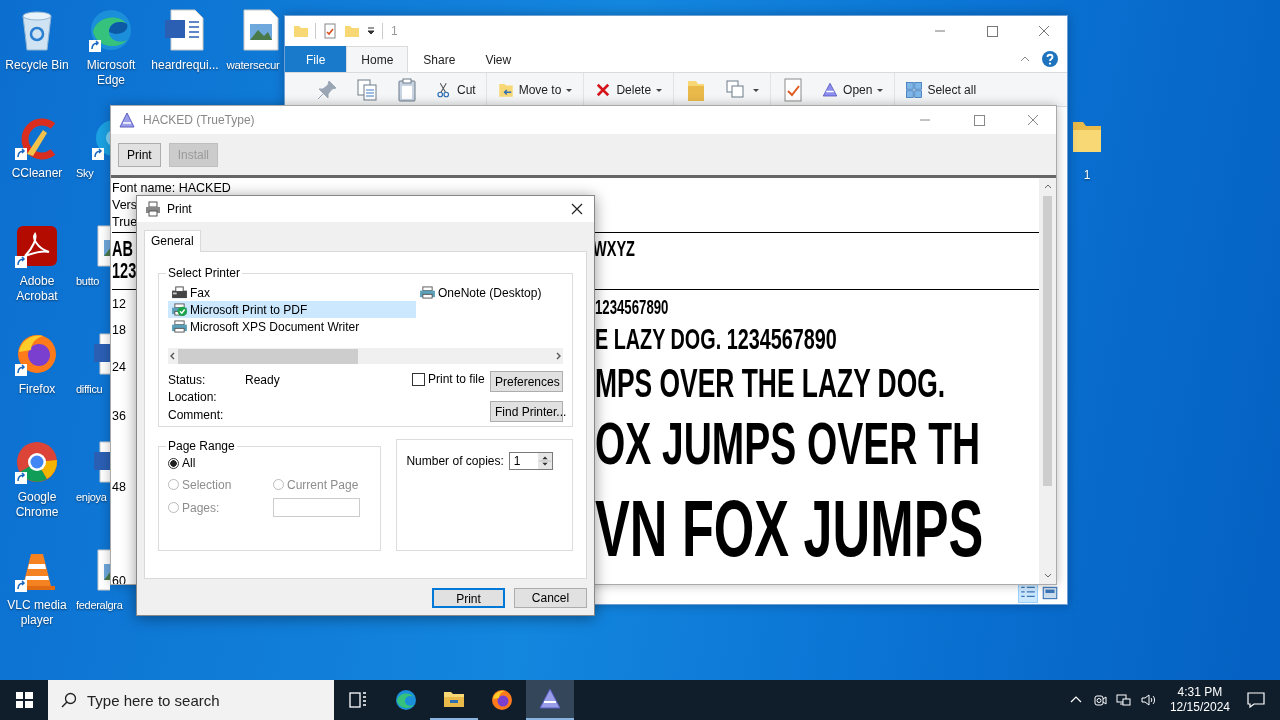  I want to click on icon-label: Recycle Bin, so click(37, 65).